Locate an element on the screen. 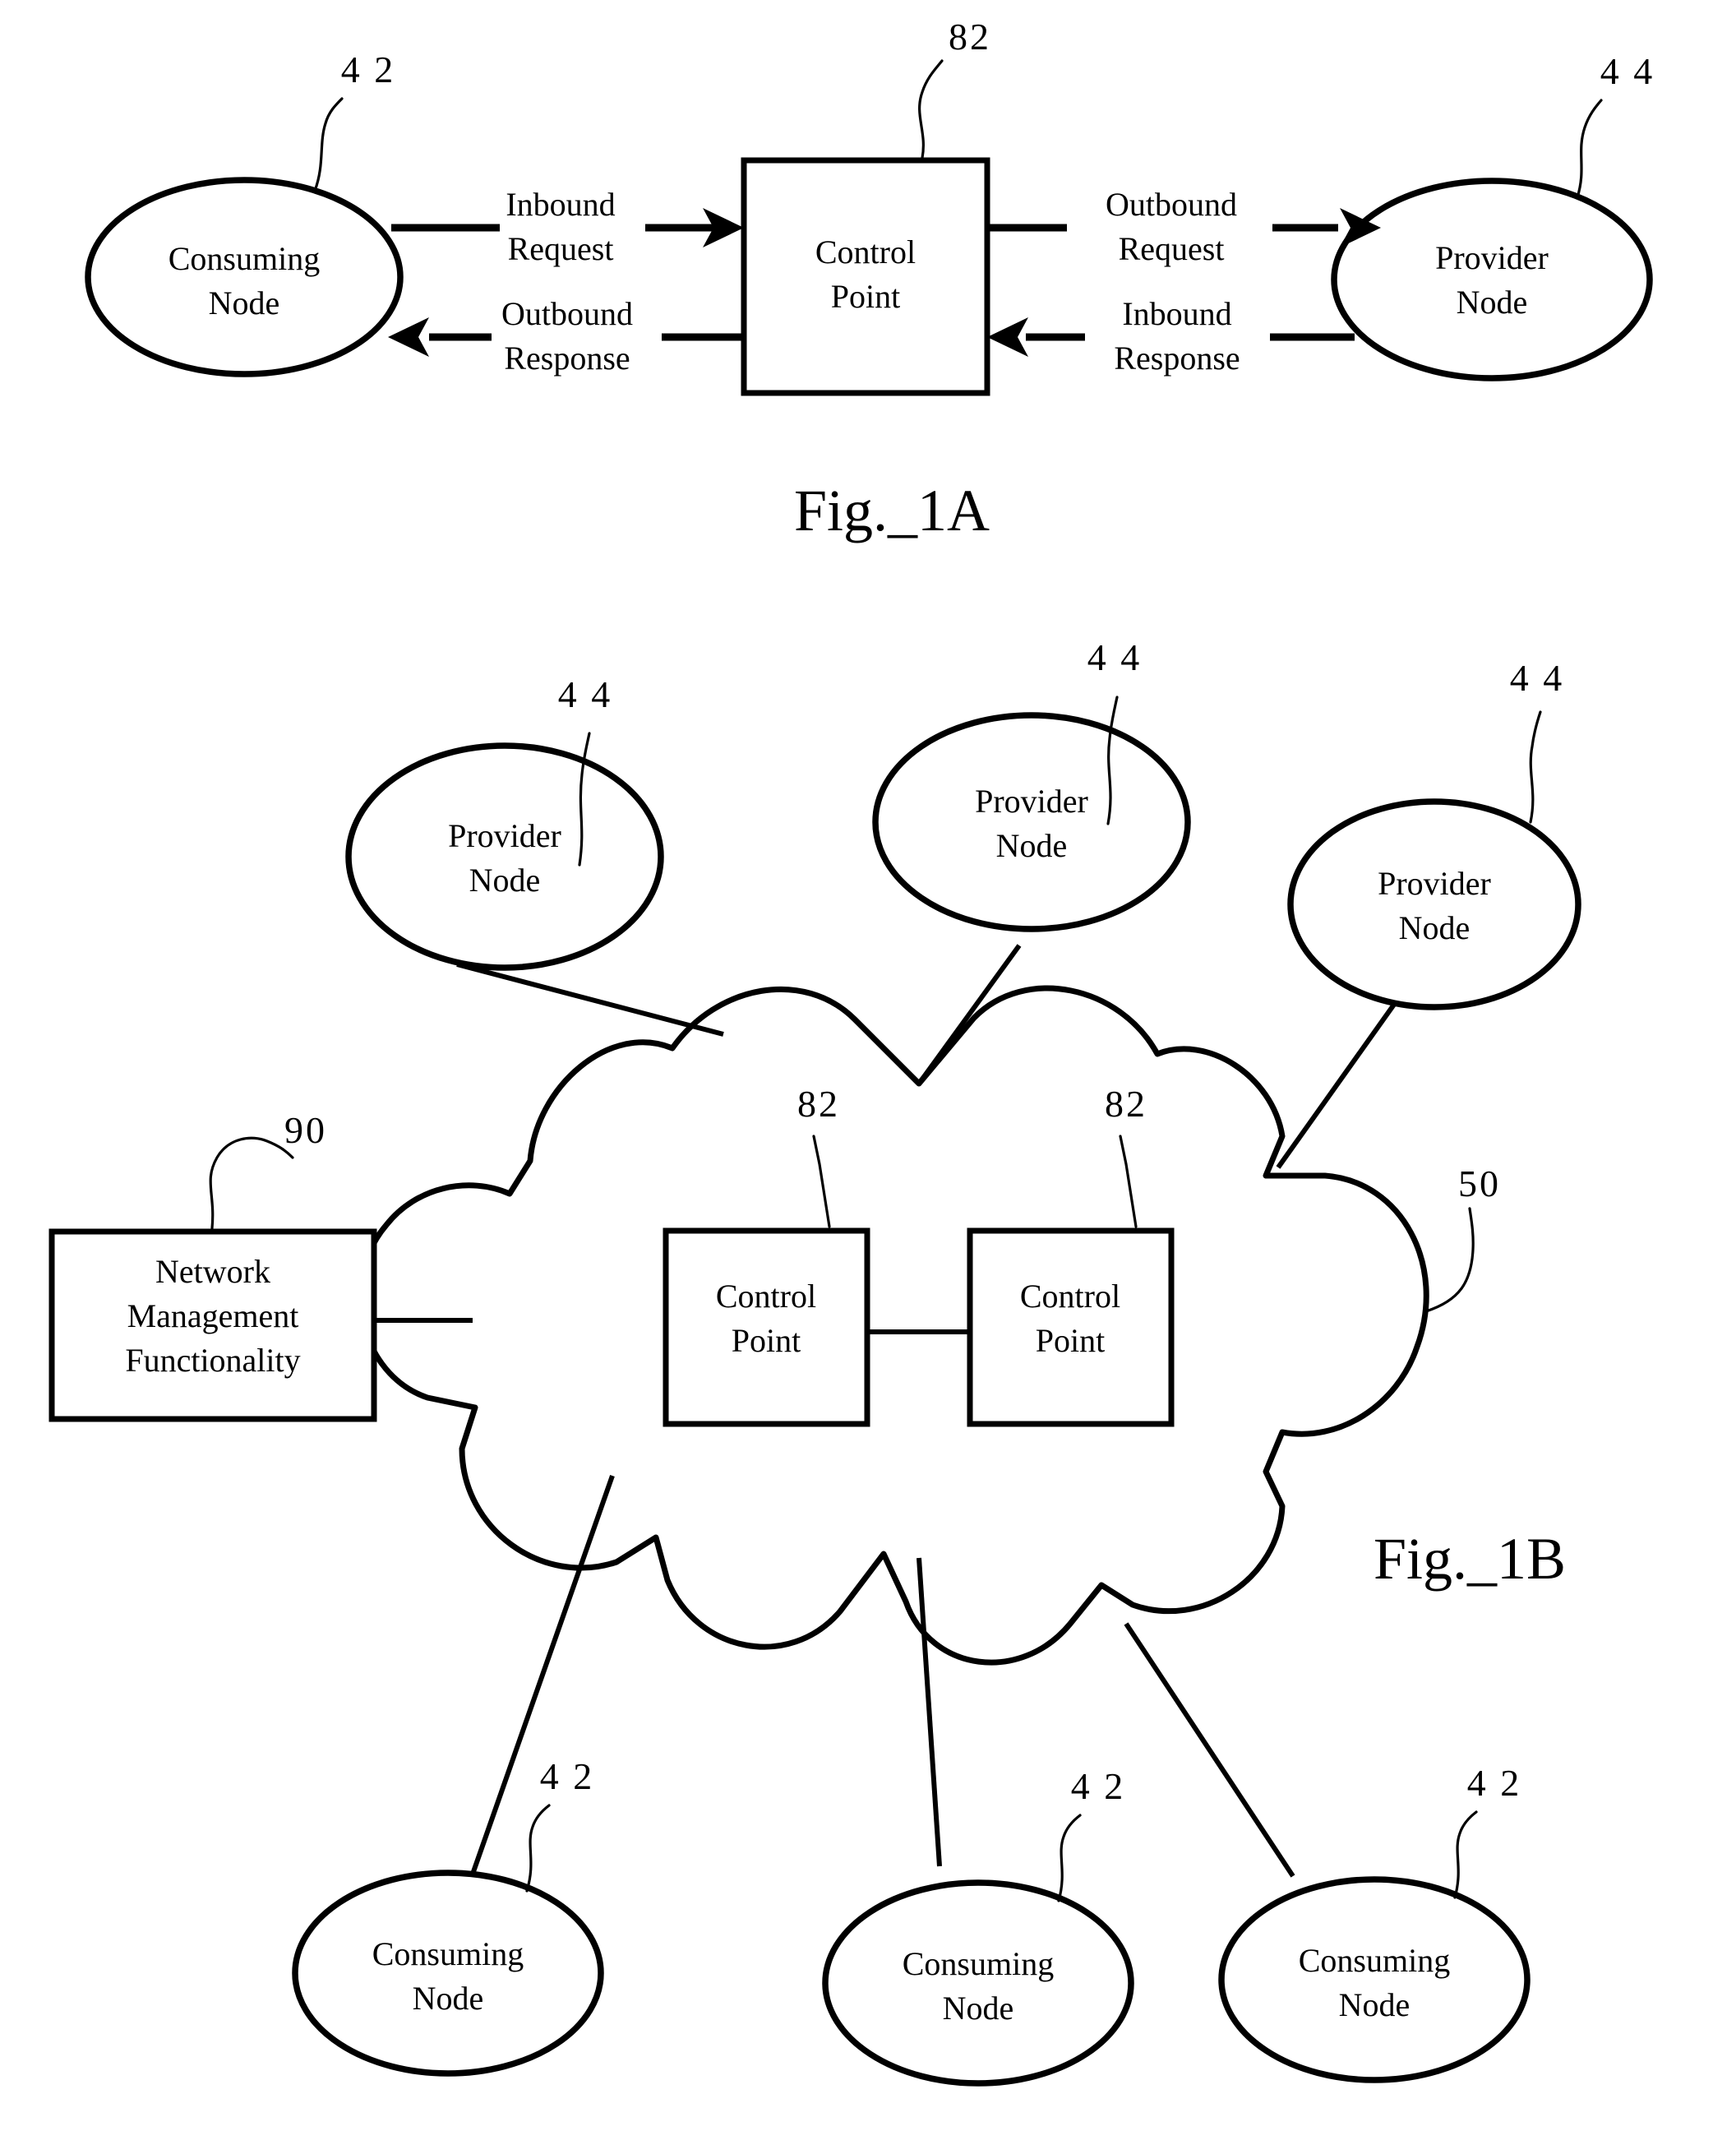  consuming-node-2-ellipse is located at coordinates (978, 1983).